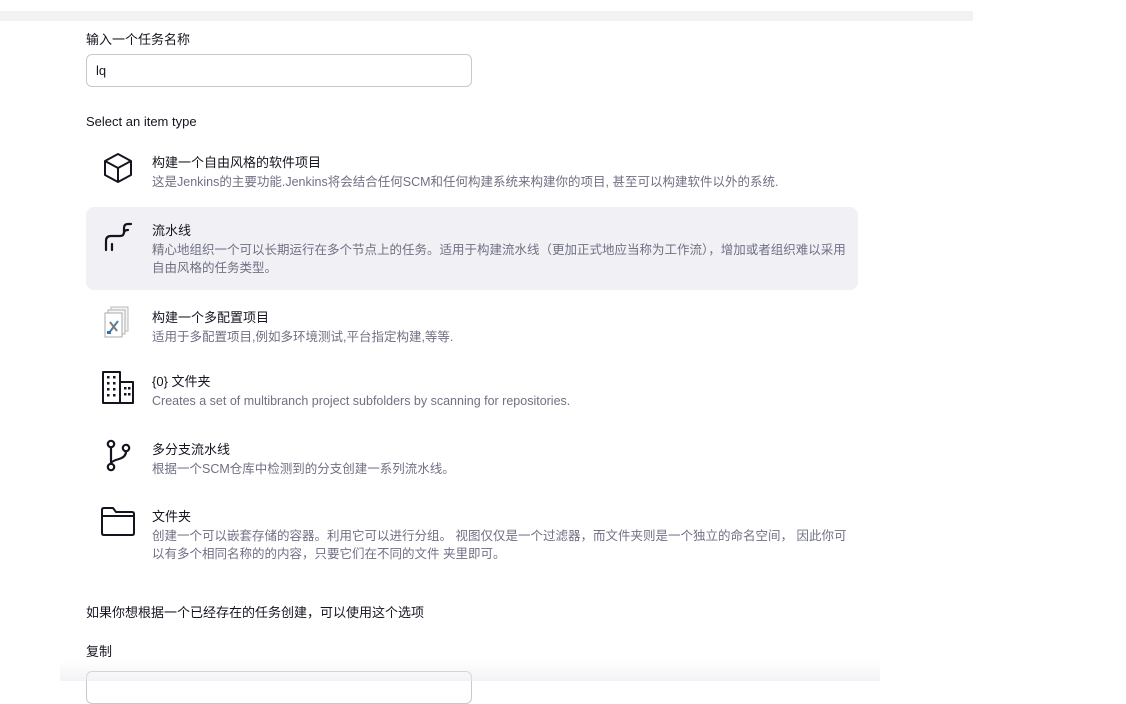 The image size is (1126, 704). I want to click on pipeline-icon, so click(118, 237).